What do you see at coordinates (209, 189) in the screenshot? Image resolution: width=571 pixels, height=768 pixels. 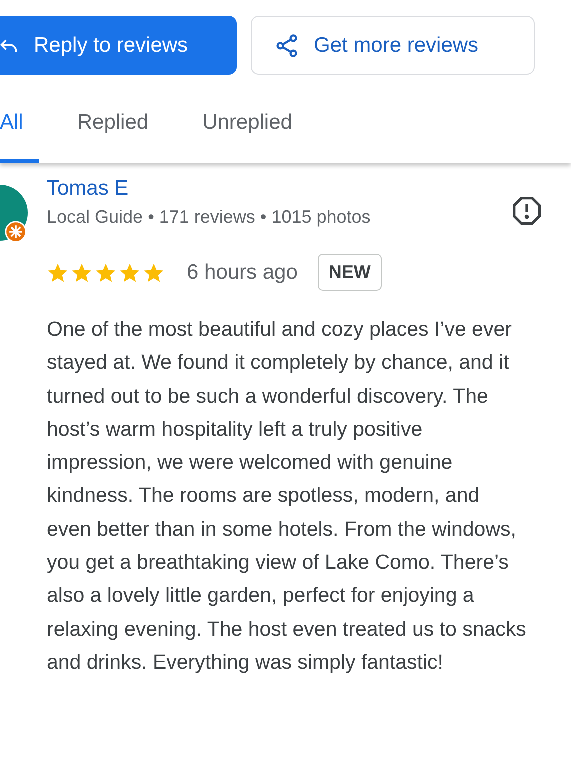 I see `reviewer-name: Tomas E` at bounding box center [209, 189].